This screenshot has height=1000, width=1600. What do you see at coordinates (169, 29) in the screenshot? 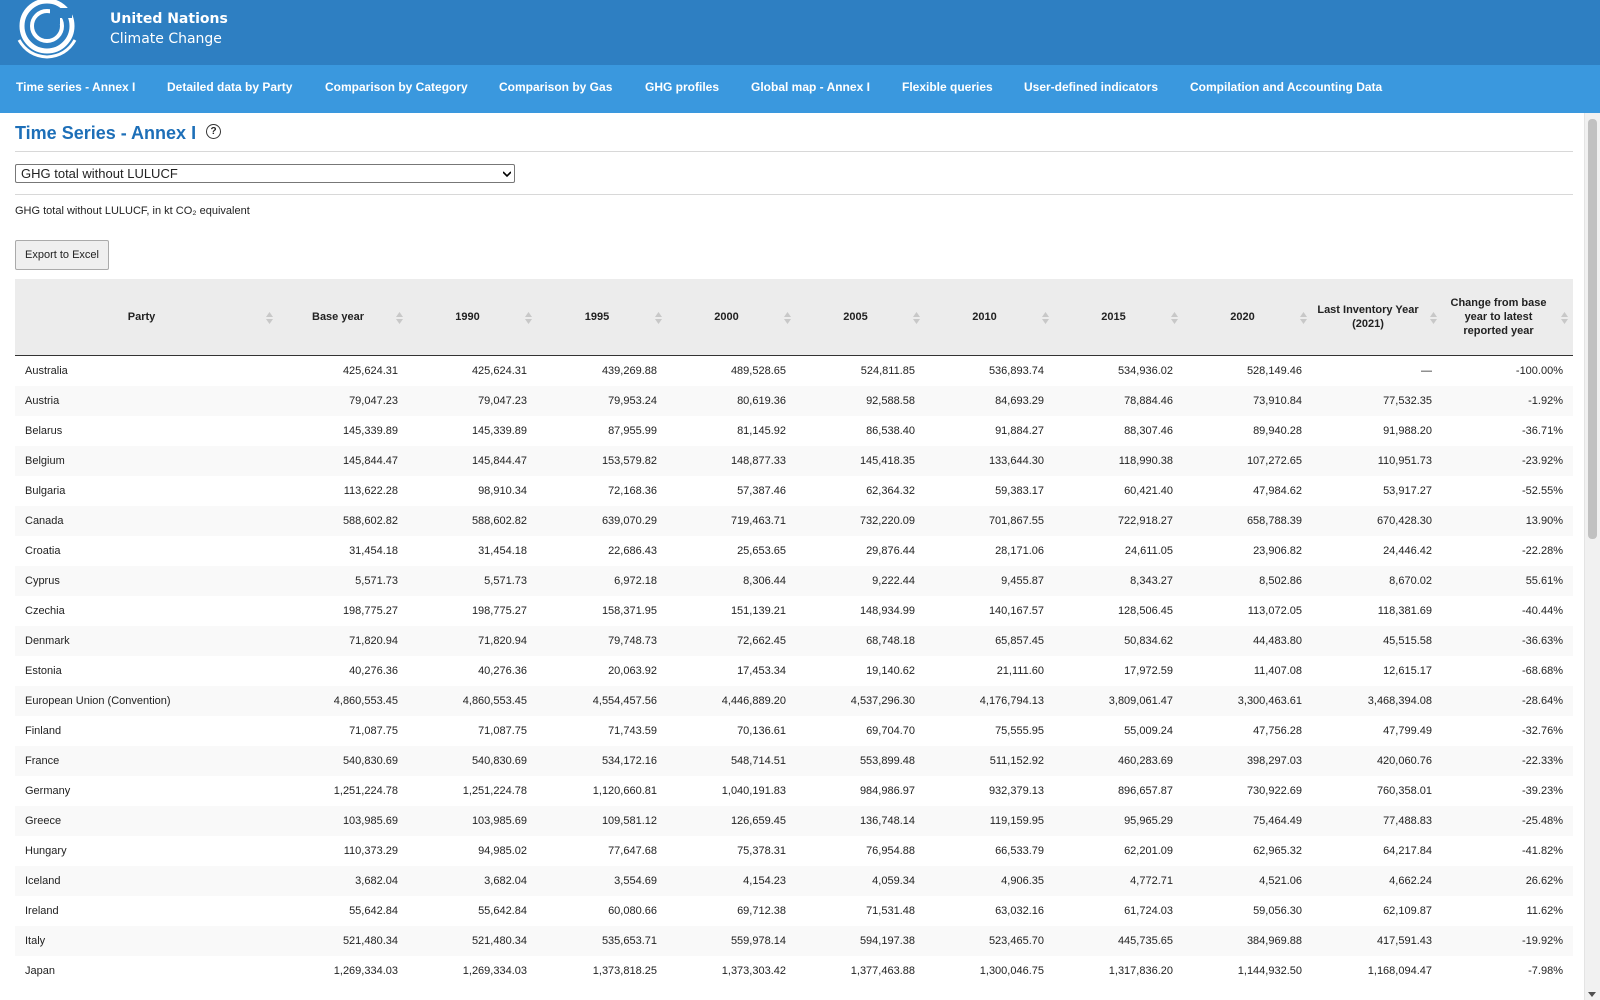
I see `brand-name: United Nations Climate Change` at bounding box center [169, 29].